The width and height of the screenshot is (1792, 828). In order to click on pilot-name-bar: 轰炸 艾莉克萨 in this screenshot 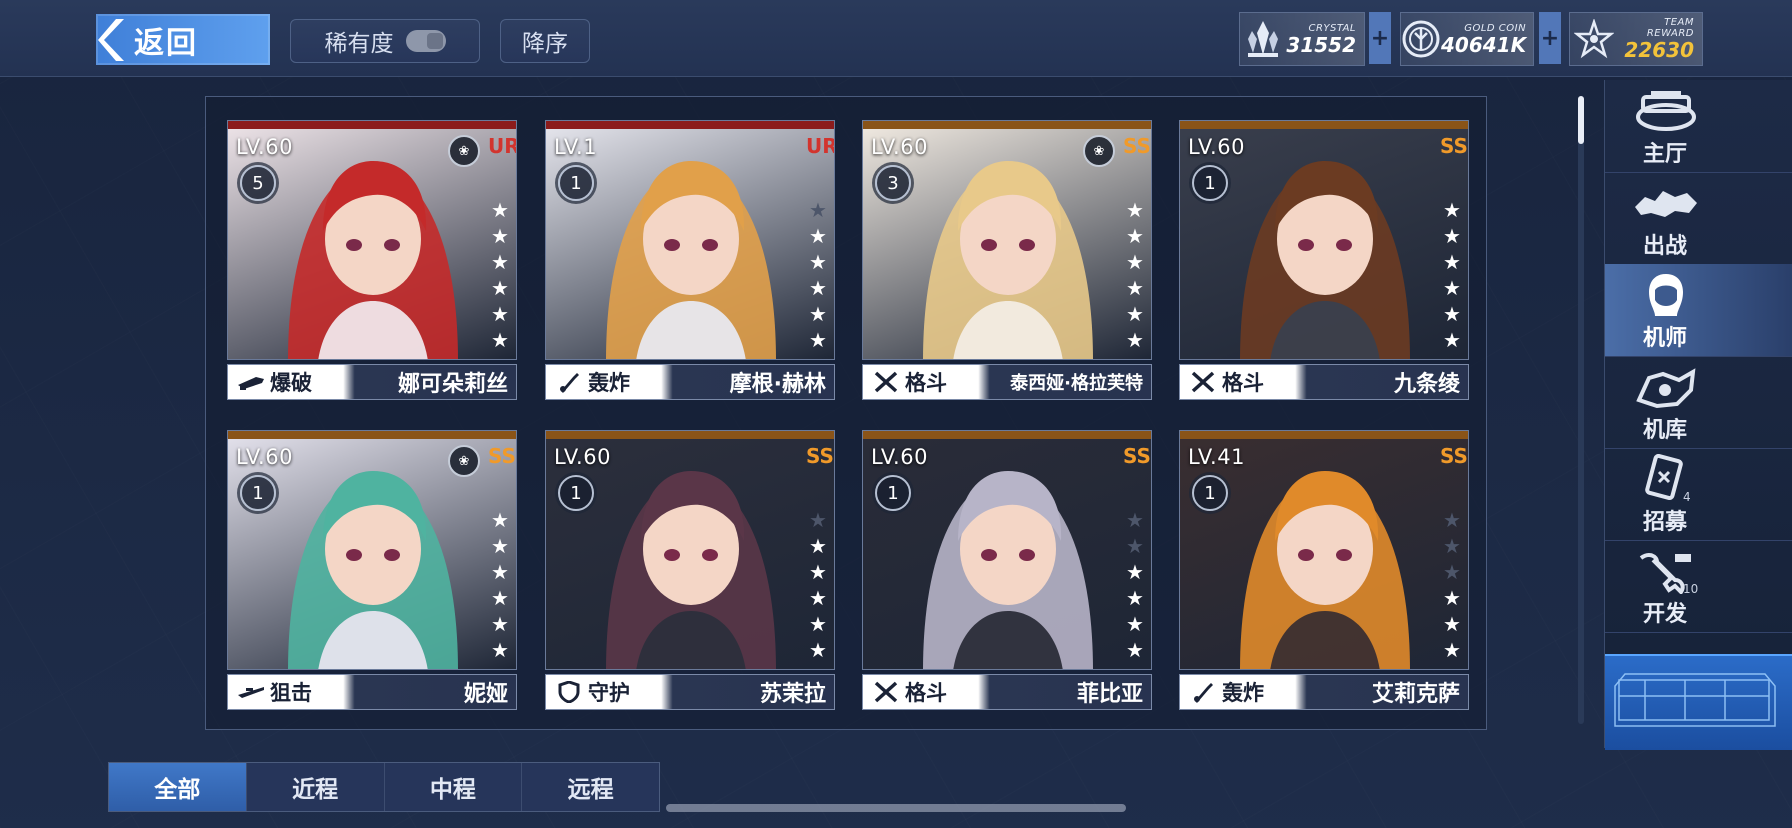, I will do `click(1324, 692)`.